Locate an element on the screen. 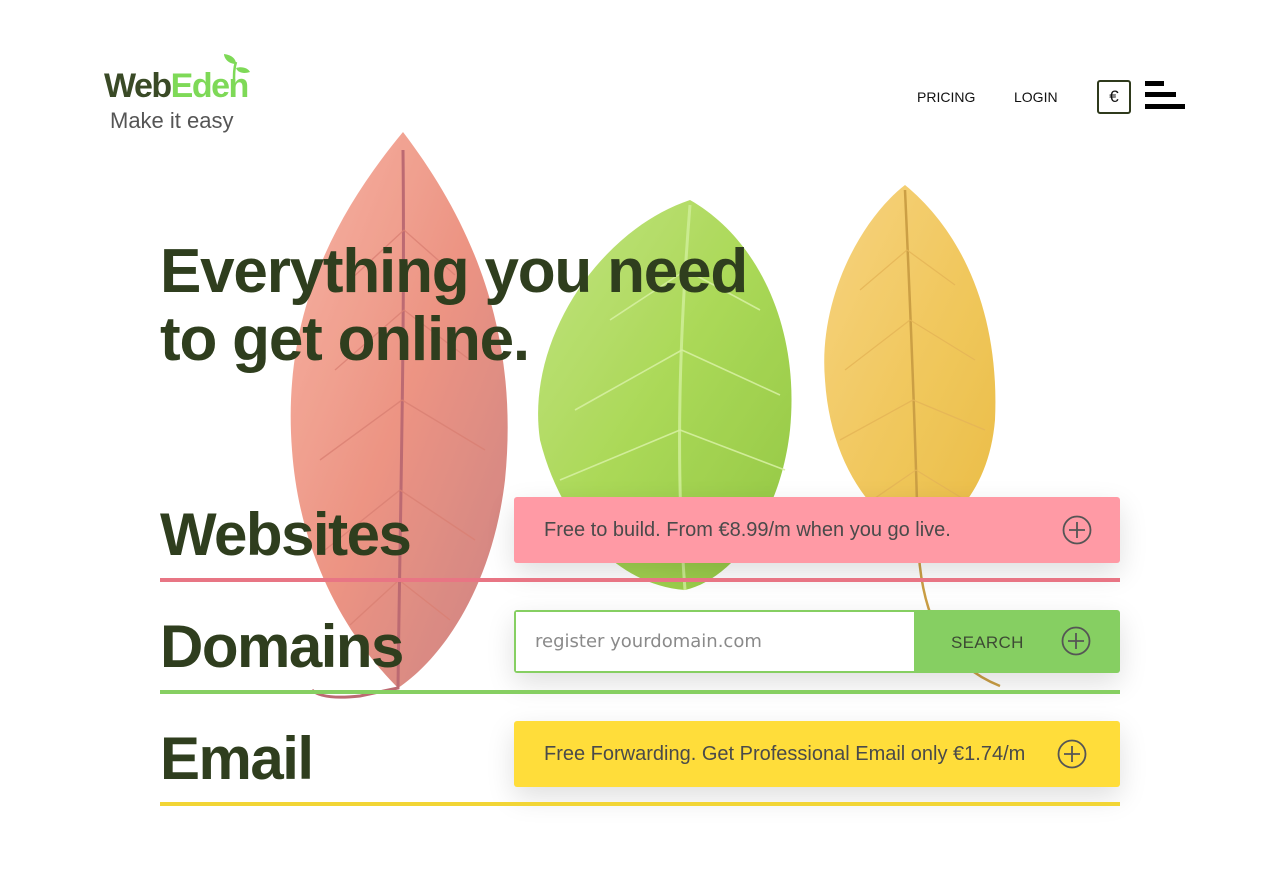 This screenshot has height=887, width=1280. logo-eden-text: Eden is located at coordinates (210, 86).